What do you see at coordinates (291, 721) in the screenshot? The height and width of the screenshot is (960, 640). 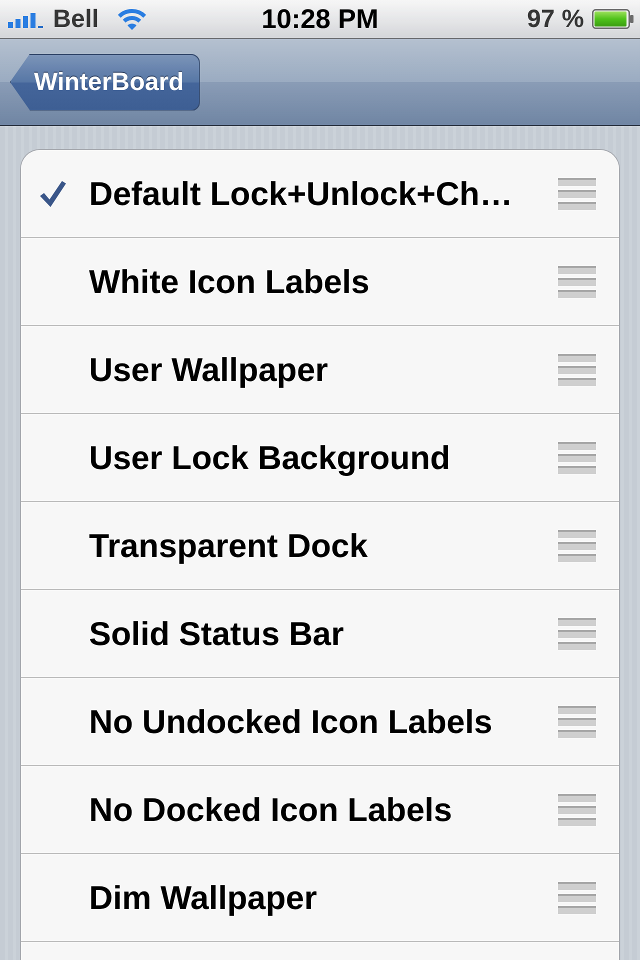 I see `theme-name: No Undocked Icon Labels` at bounding box center [291, 721].